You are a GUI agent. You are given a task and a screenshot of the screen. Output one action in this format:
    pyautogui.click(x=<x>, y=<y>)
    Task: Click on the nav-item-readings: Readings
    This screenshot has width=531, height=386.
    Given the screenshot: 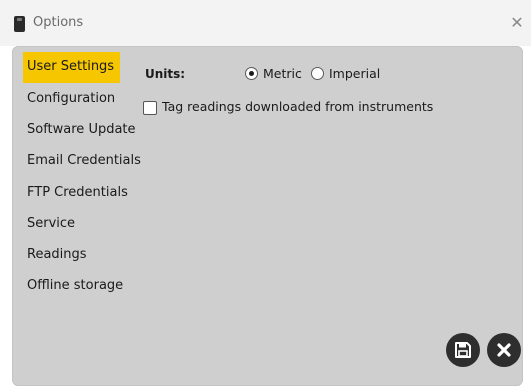 What is the action you would take?
    pyautogui.click(x=58, y=255)
    